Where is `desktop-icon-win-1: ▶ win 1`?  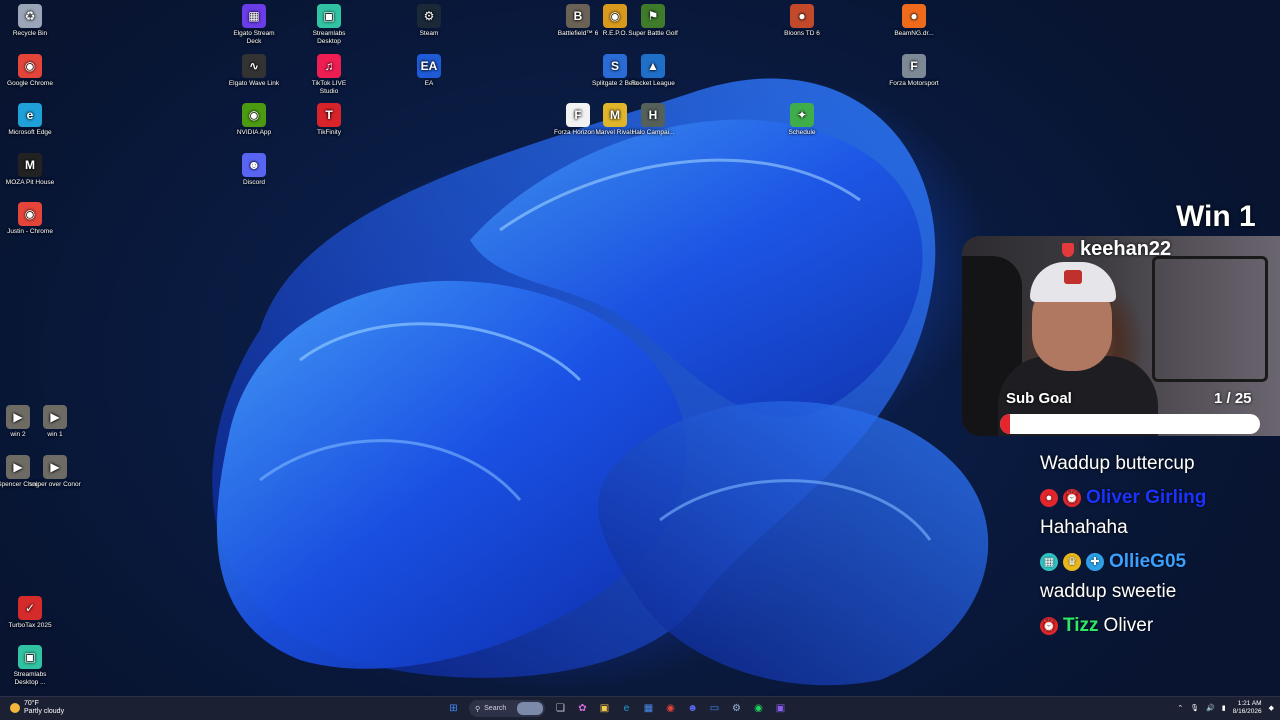 desktop-icon-win-1: ▶ win 1 is located at coordinates (55, 422).